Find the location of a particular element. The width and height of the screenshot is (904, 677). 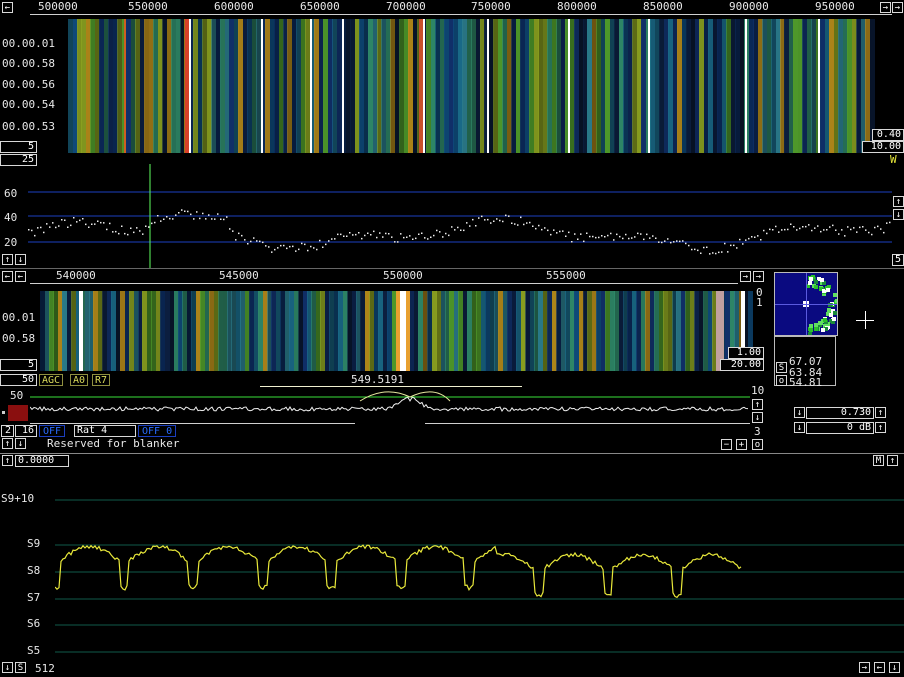

top-scale-tick: 950000 is located at coordinates (835, 6).